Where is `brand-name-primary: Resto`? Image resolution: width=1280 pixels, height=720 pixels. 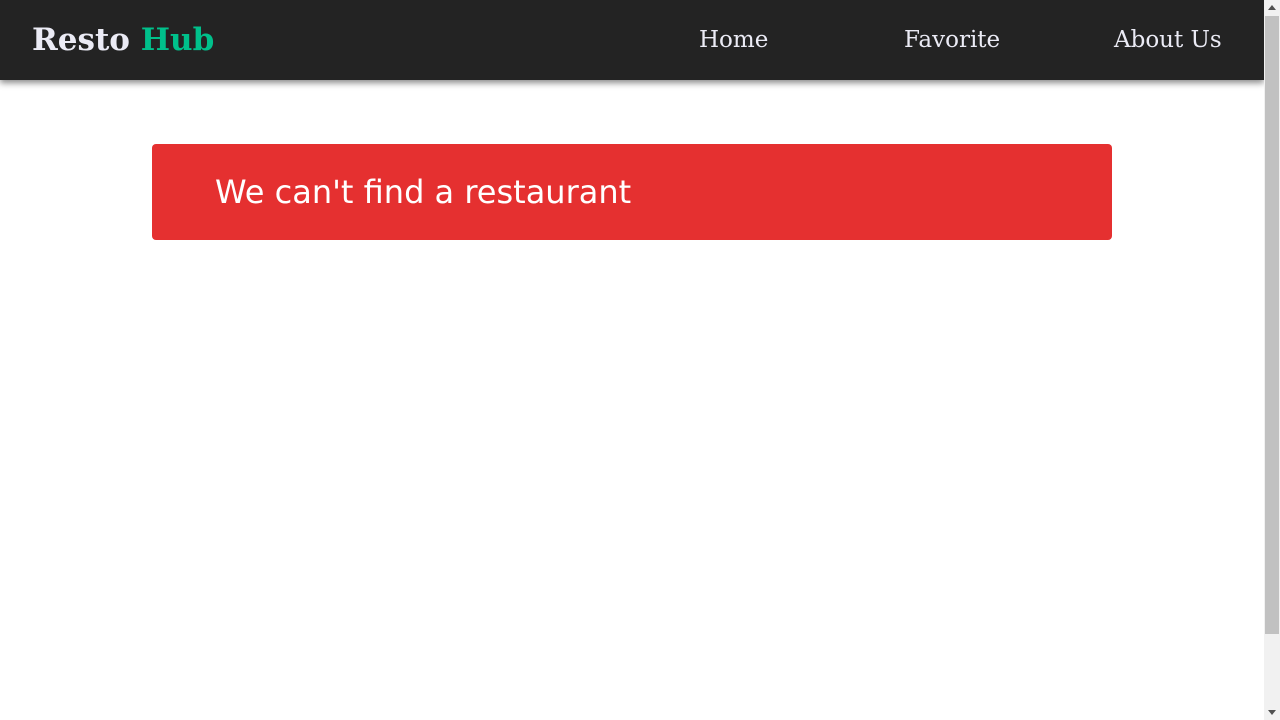
brand-name-primary: Resto is located at coordinates (81, 40).